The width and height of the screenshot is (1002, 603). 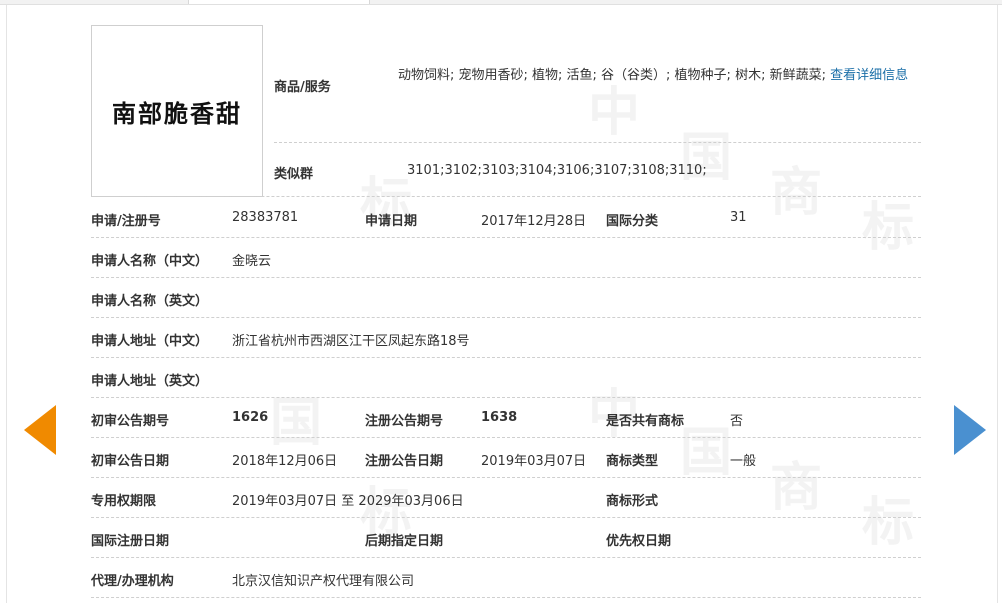 What do you see at coordinates (632, 501) in the screenshot?
I see `mark-form-label: 商标形式` at bounding box center [632, 501].